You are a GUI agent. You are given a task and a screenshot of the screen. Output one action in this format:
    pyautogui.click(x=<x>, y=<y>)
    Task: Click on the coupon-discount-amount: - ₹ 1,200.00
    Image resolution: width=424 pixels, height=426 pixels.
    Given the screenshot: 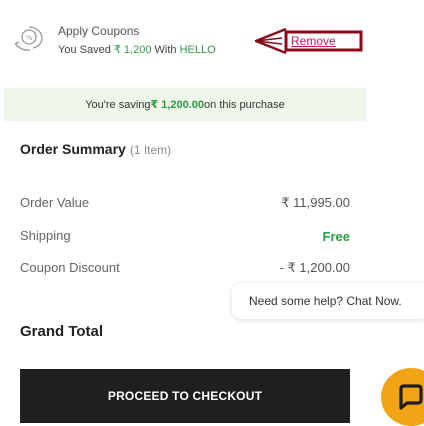 What is the action you would take?
    pyautogui.click(x=314, y=267)
    